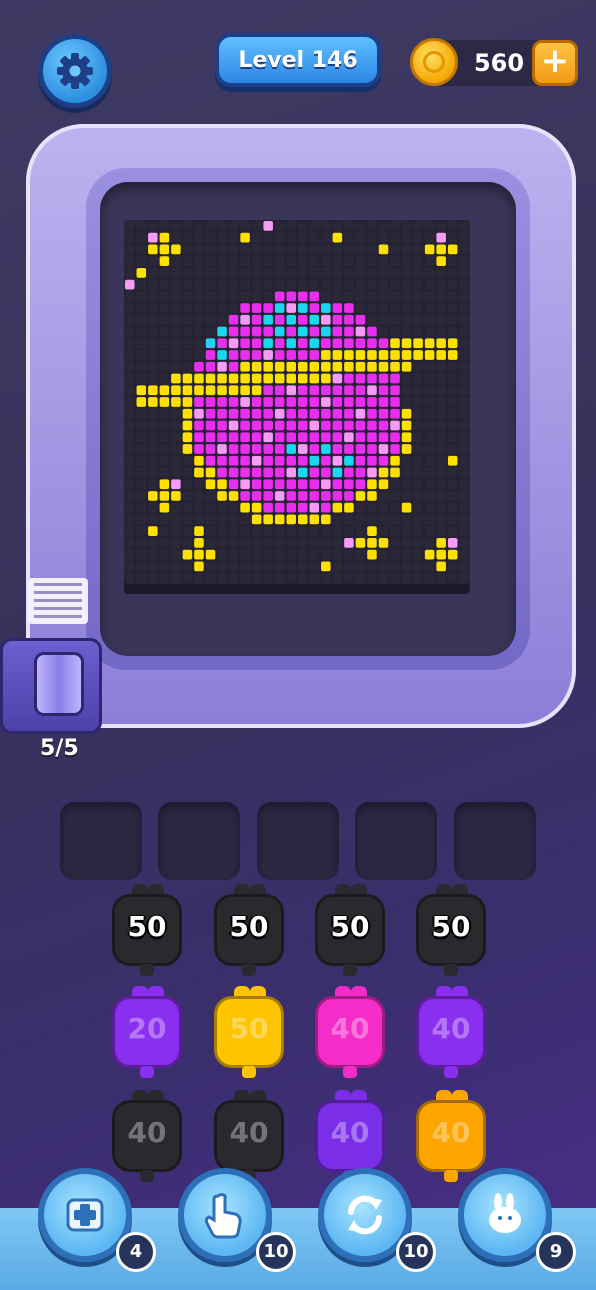  I want to click on cartridge-3-4: 40, so click(451, 1136).